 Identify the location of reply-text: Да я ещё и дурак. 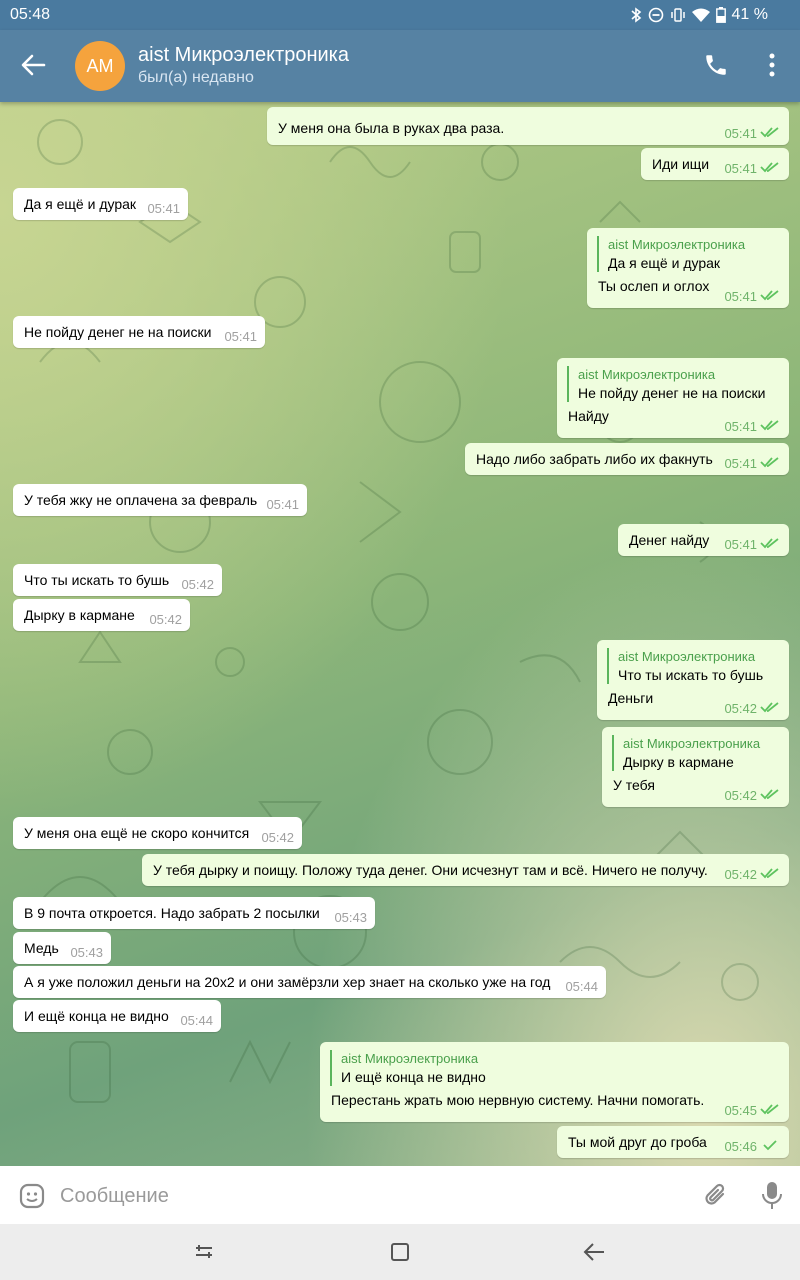
(664, 263).